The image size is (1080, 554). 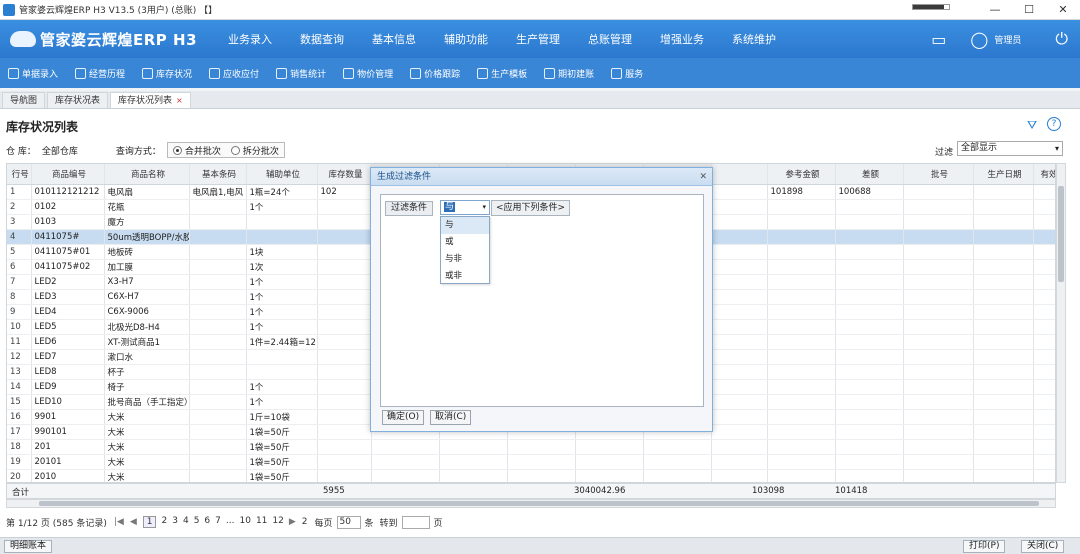 I want to click on menu-item: 辅助功能, so click(x=466, y=39).